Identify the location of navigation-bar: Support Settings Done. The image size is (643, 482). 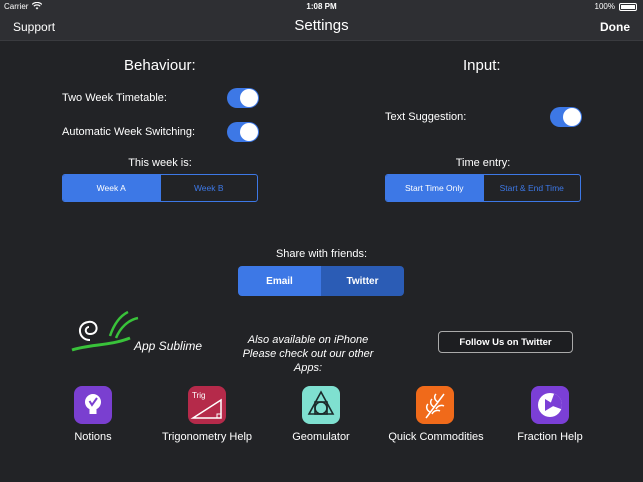
(321, 27).